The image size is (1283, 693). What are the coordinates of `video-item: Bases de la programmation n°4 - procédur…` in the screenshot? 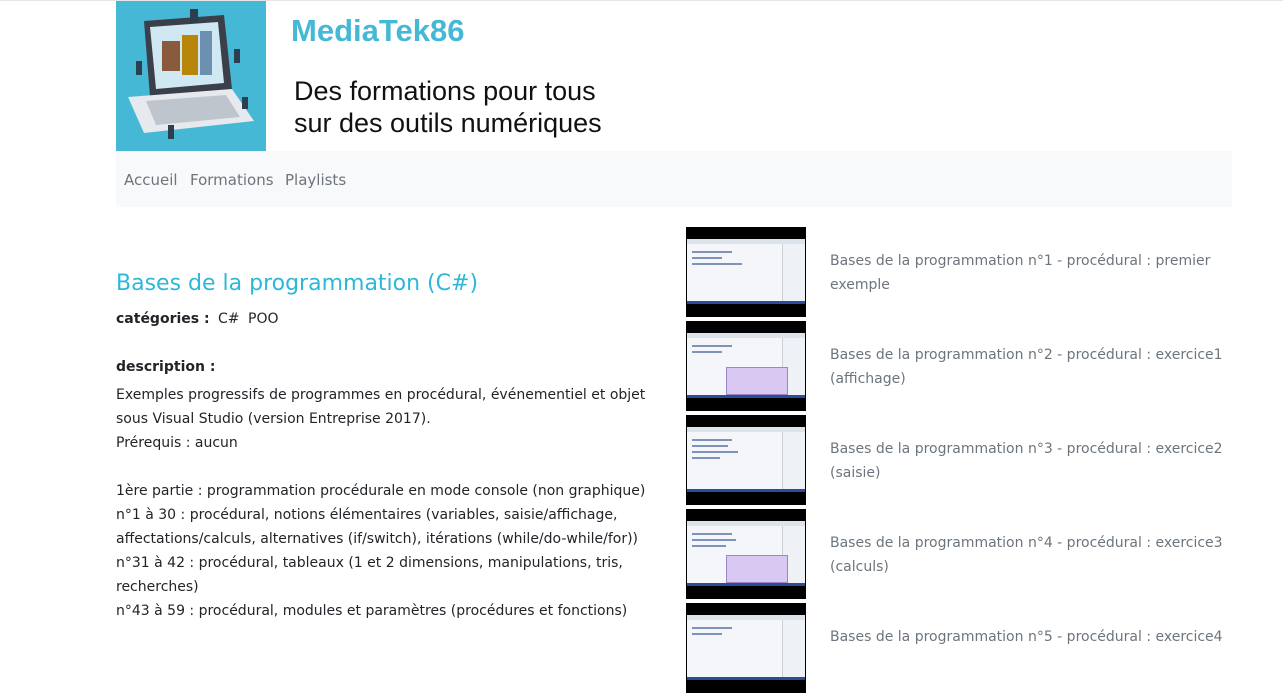 It's located at (959, 554).